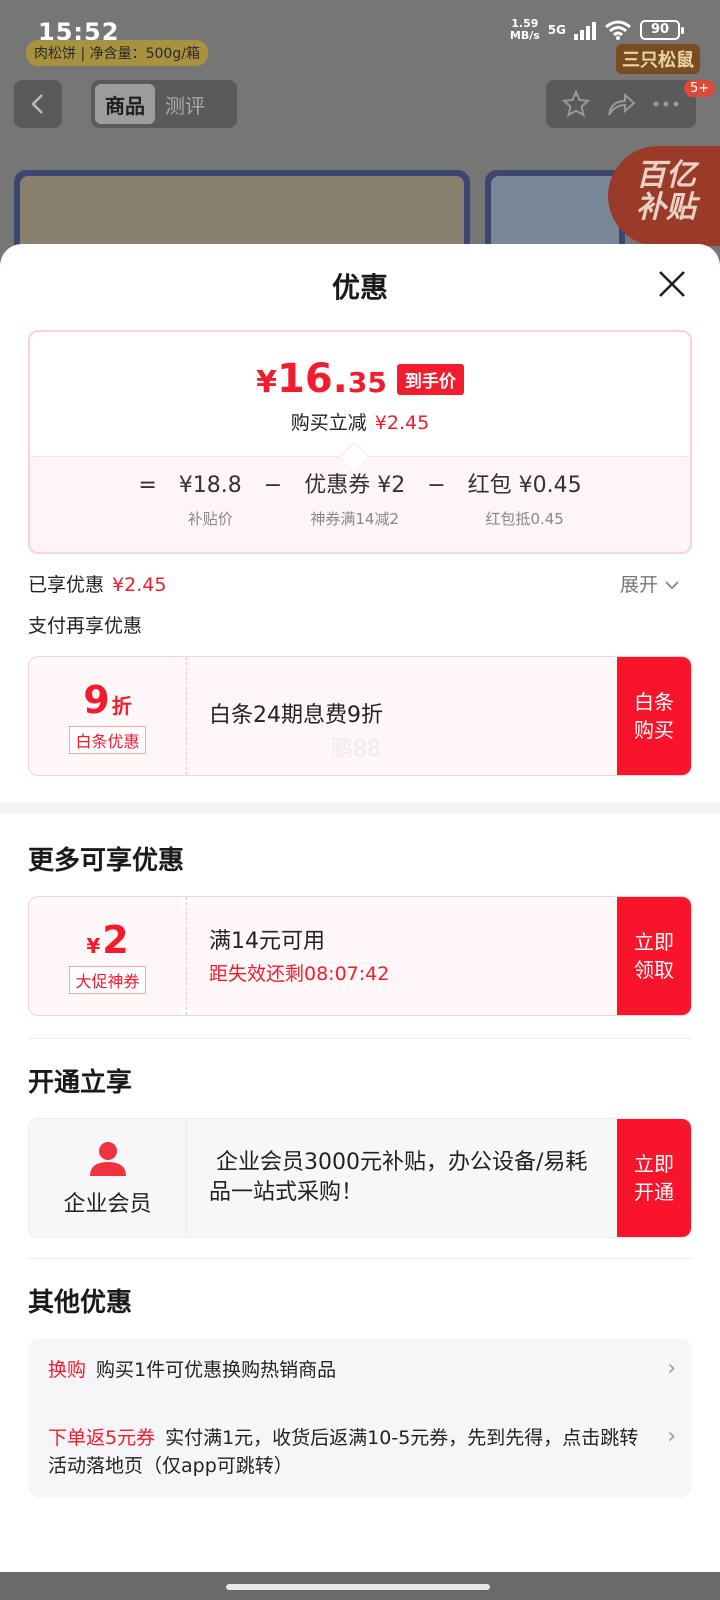 The image size is (720, 1600). I want to click on tab-review: 测评, so click(185, 104).